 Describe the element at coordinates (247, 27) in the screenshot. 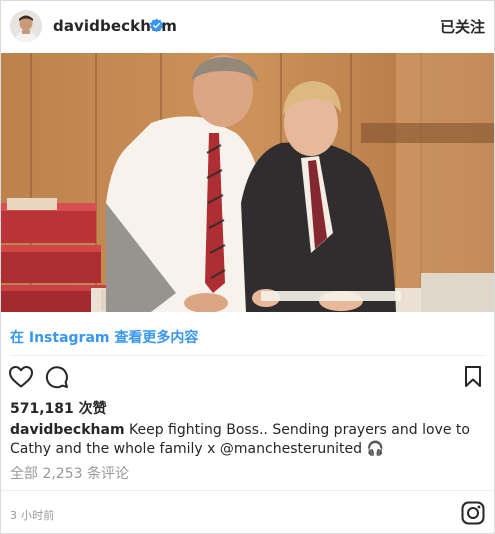

I see `post-header: davidbeckham 已关注` at that location.